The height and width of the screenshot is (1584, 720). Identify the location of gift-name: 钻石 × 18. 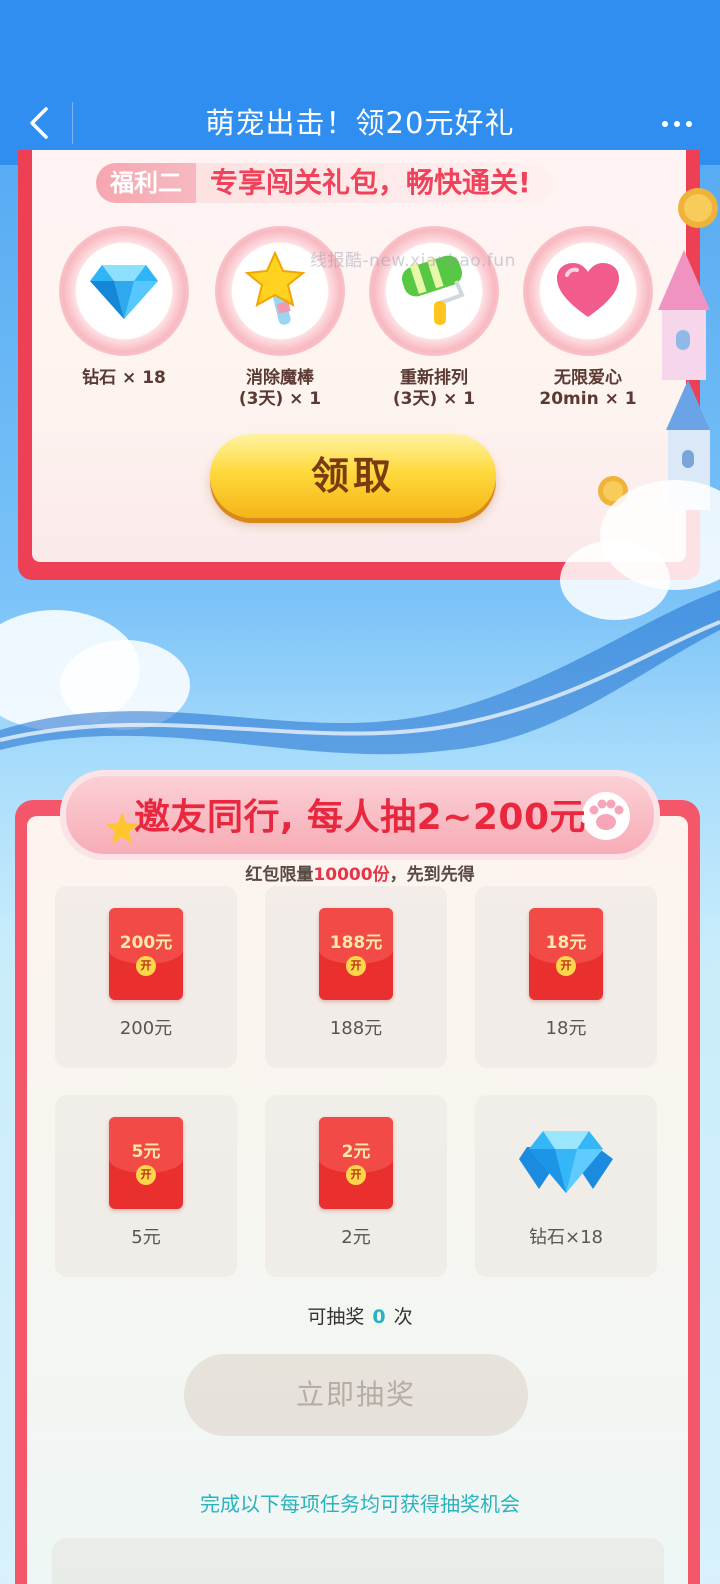
(124, 378).